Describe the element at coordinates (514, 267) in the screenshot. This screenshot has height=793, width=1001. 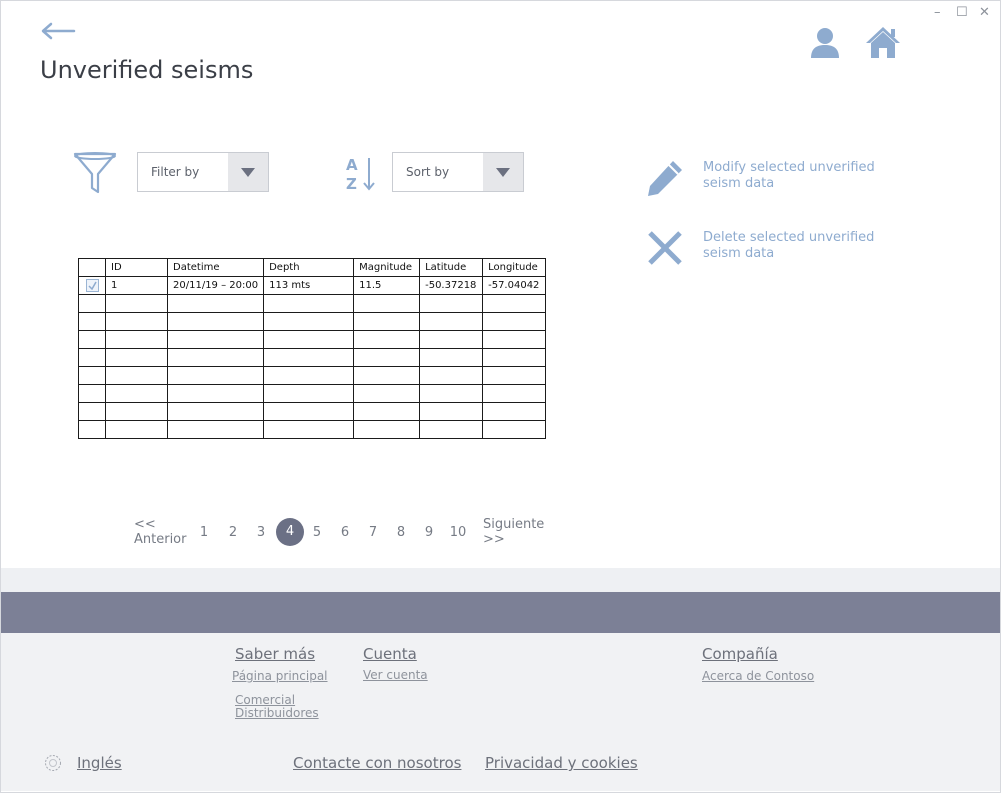
I see `header-longitude: Longitude` at that location.